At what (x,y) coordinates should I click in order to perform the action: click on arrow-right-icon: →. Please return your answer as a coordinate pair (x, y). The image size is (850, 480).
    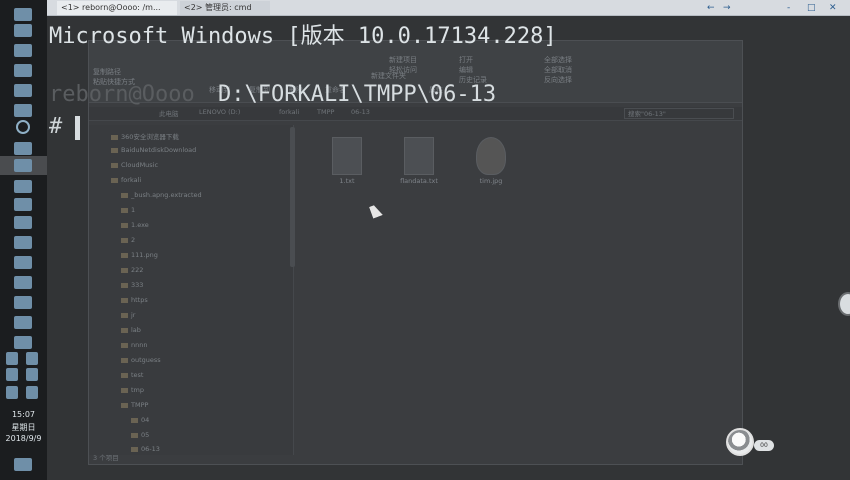
    Looking at the image, I should click on (727, 8).